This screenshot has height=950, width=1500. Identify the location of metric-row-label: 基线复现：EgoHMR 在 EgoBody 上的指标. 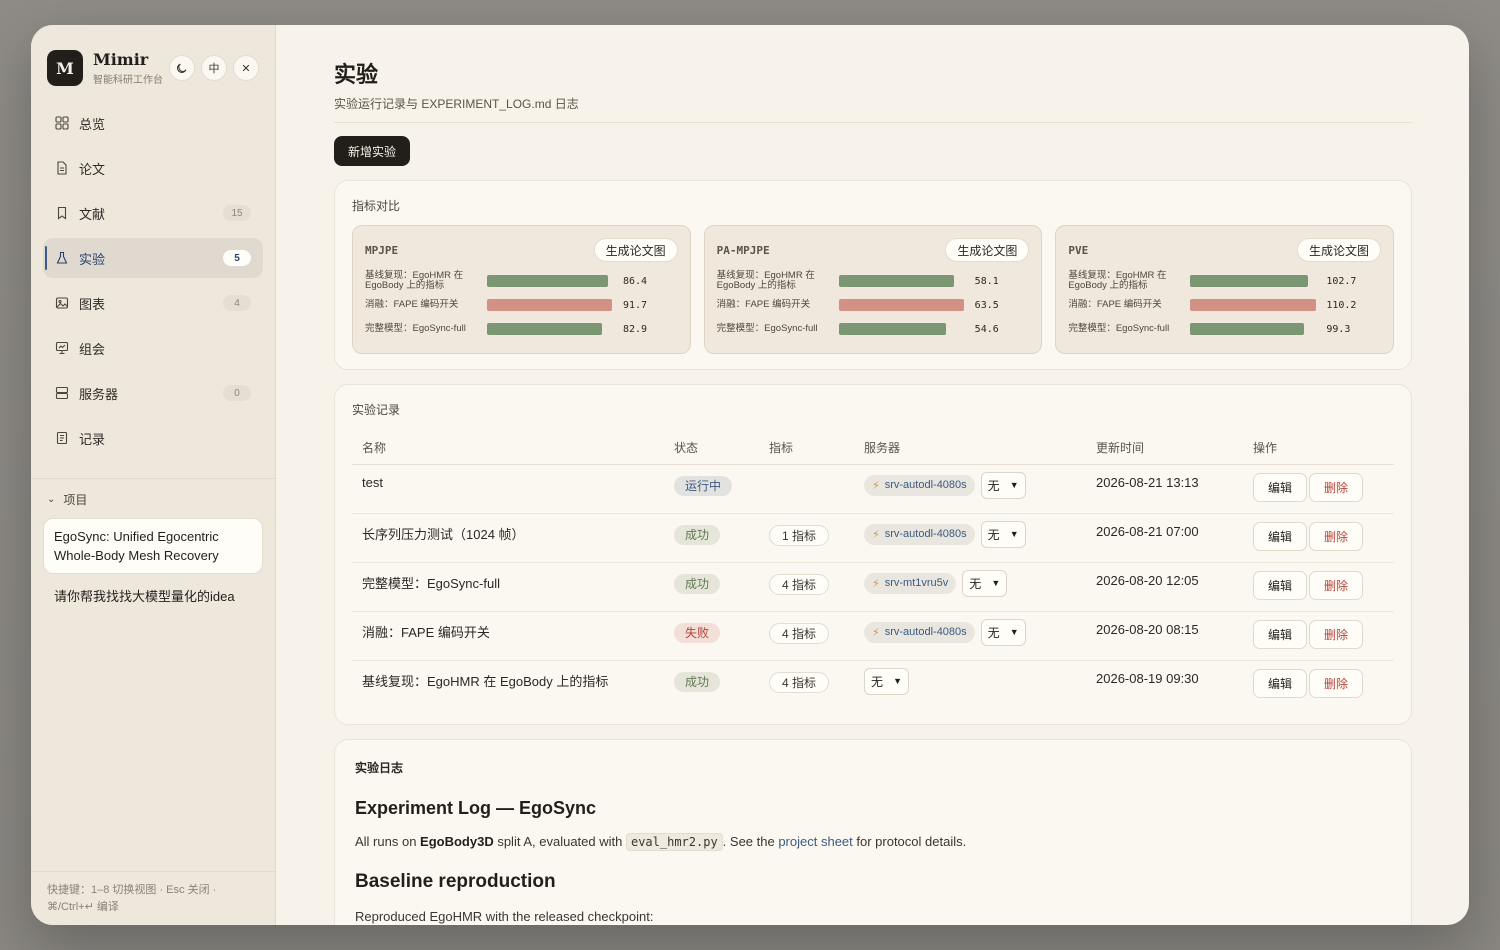
(414, 280).